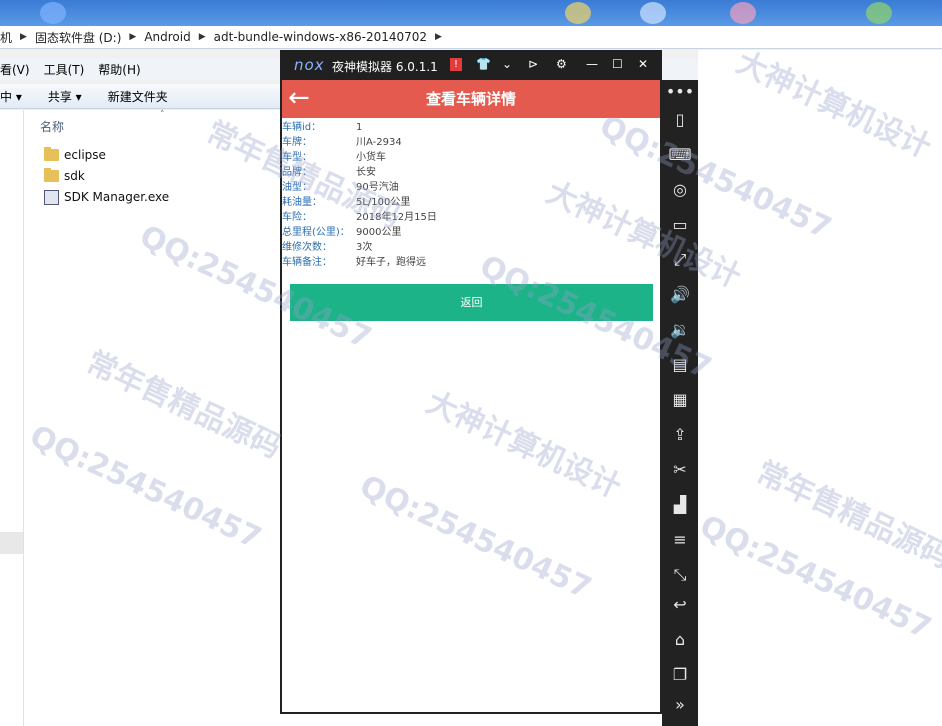 The image size is (942, 726). What do you see at coordinates (385, 67) in the screenshot?
I see `emulator-title: 夜神模拟器 6.0.1.1` at bounding box center [385, 67].